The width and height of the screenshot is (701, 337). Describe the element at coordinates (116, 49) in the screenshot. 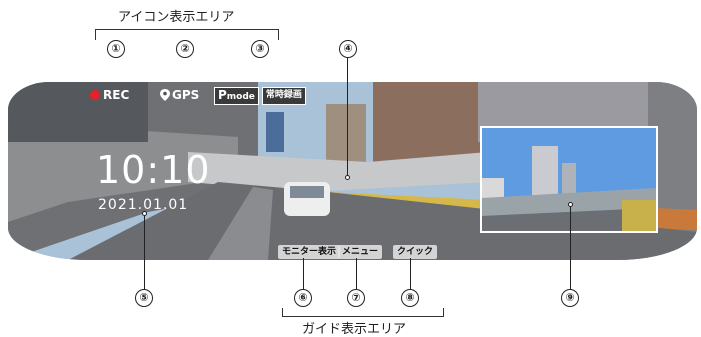

I see `callout-1: ①` at that location.